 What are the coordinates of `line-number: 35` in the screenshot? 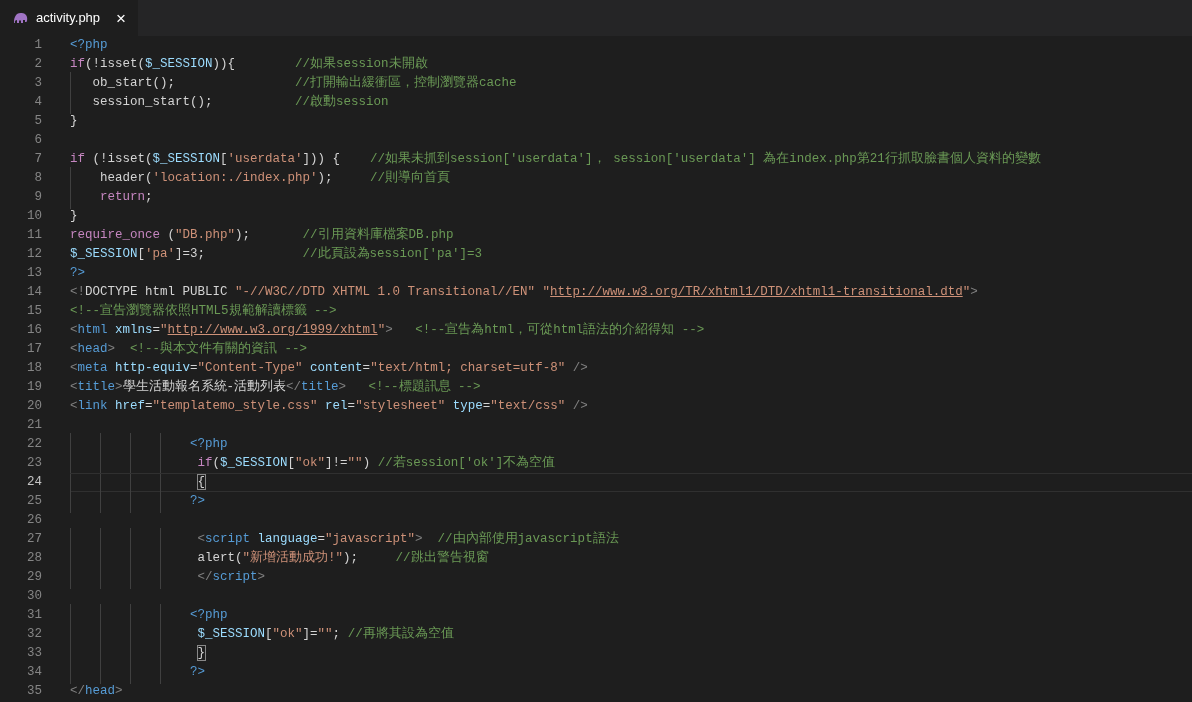 It's located at (34, 692).